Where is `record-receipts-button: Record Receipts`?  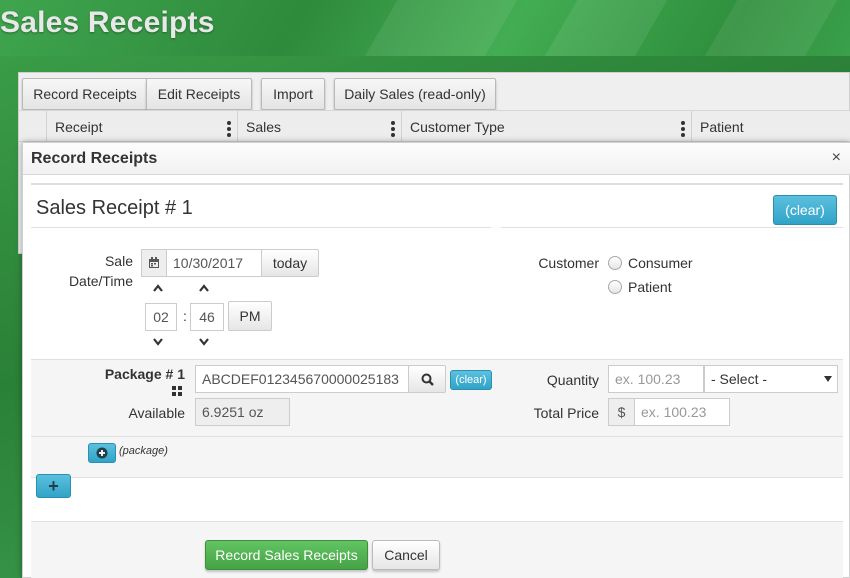 record-receipts-button: Record Receipts is located at coordinates (85, 94).